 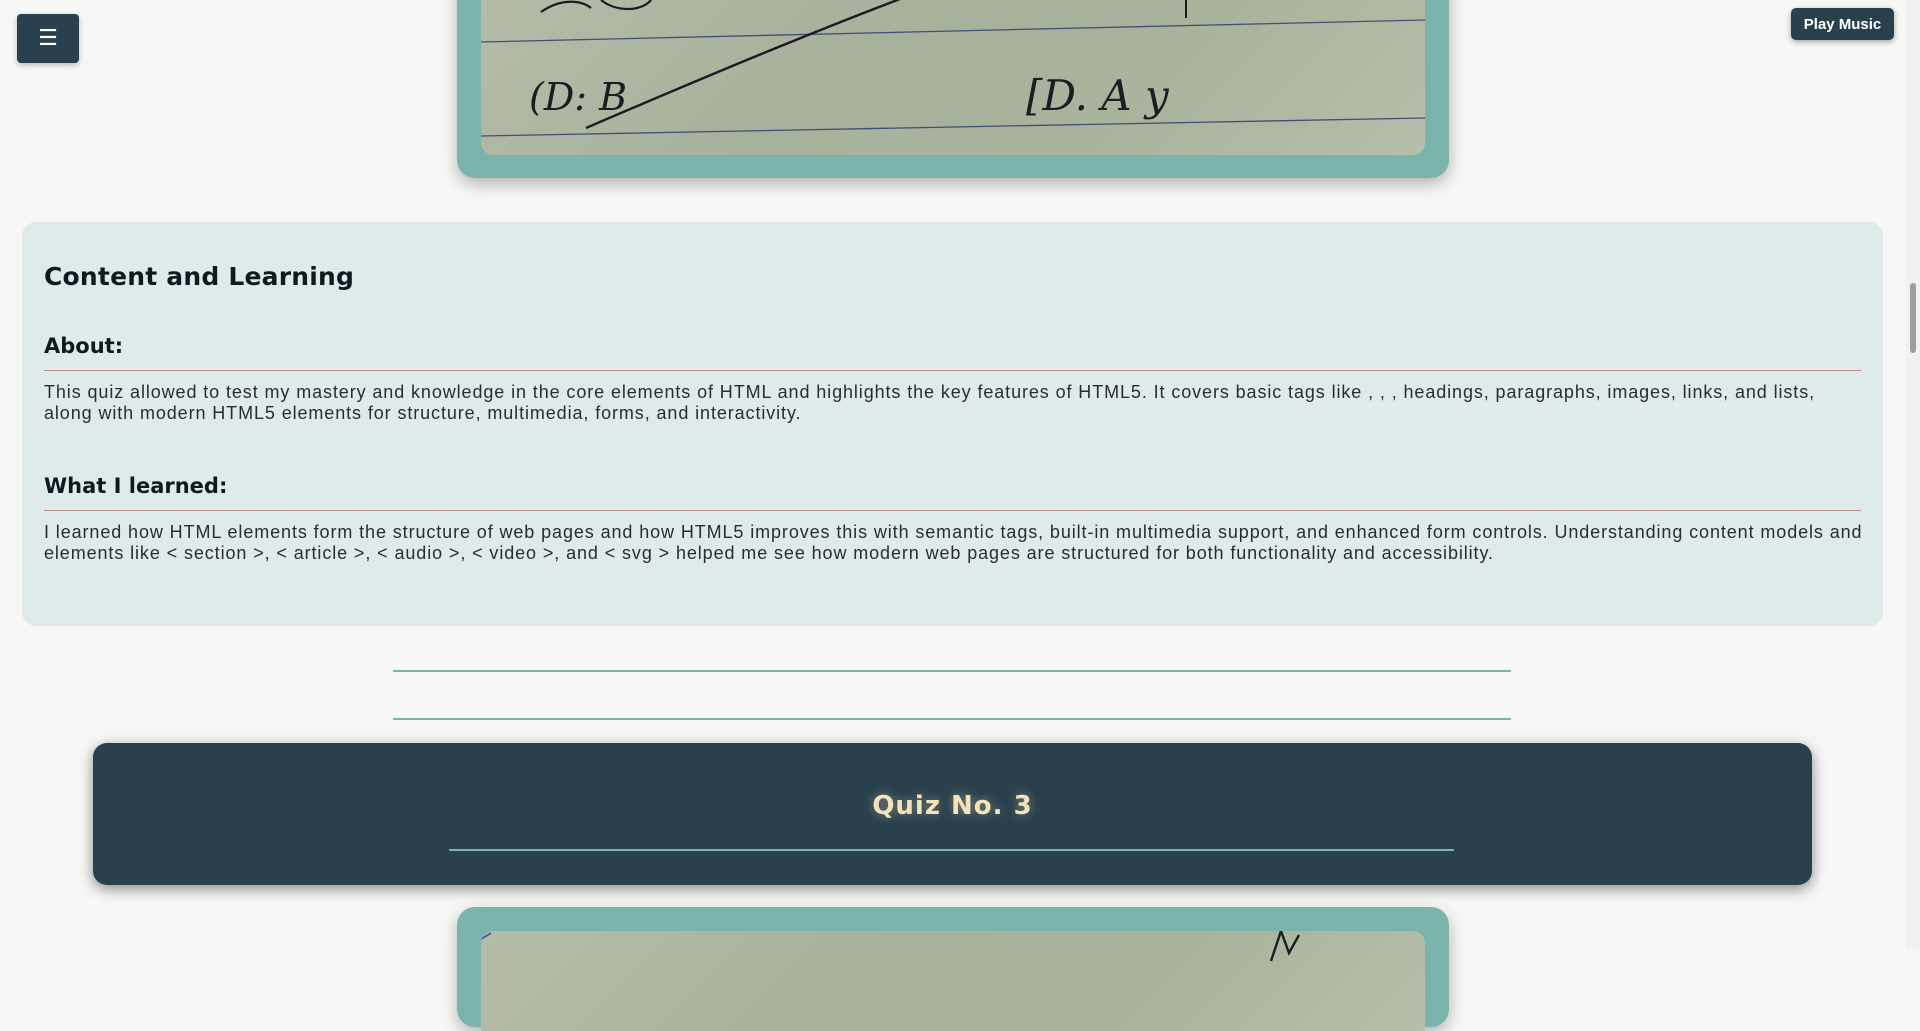 I want to click on section-divider-lower, so click(x=952, y=719).